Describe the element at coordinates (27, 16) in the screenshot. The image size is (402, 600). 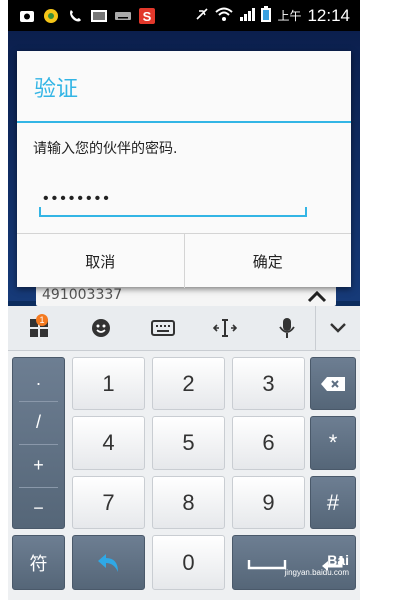
I see `camera-icon` at that location.